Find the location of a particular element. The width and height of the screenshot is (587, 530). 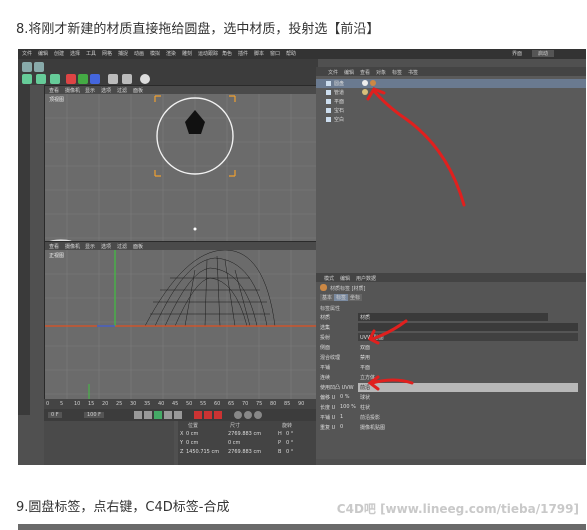

menu-sculpt: 雕刻 is located at coordinates (187, 53).